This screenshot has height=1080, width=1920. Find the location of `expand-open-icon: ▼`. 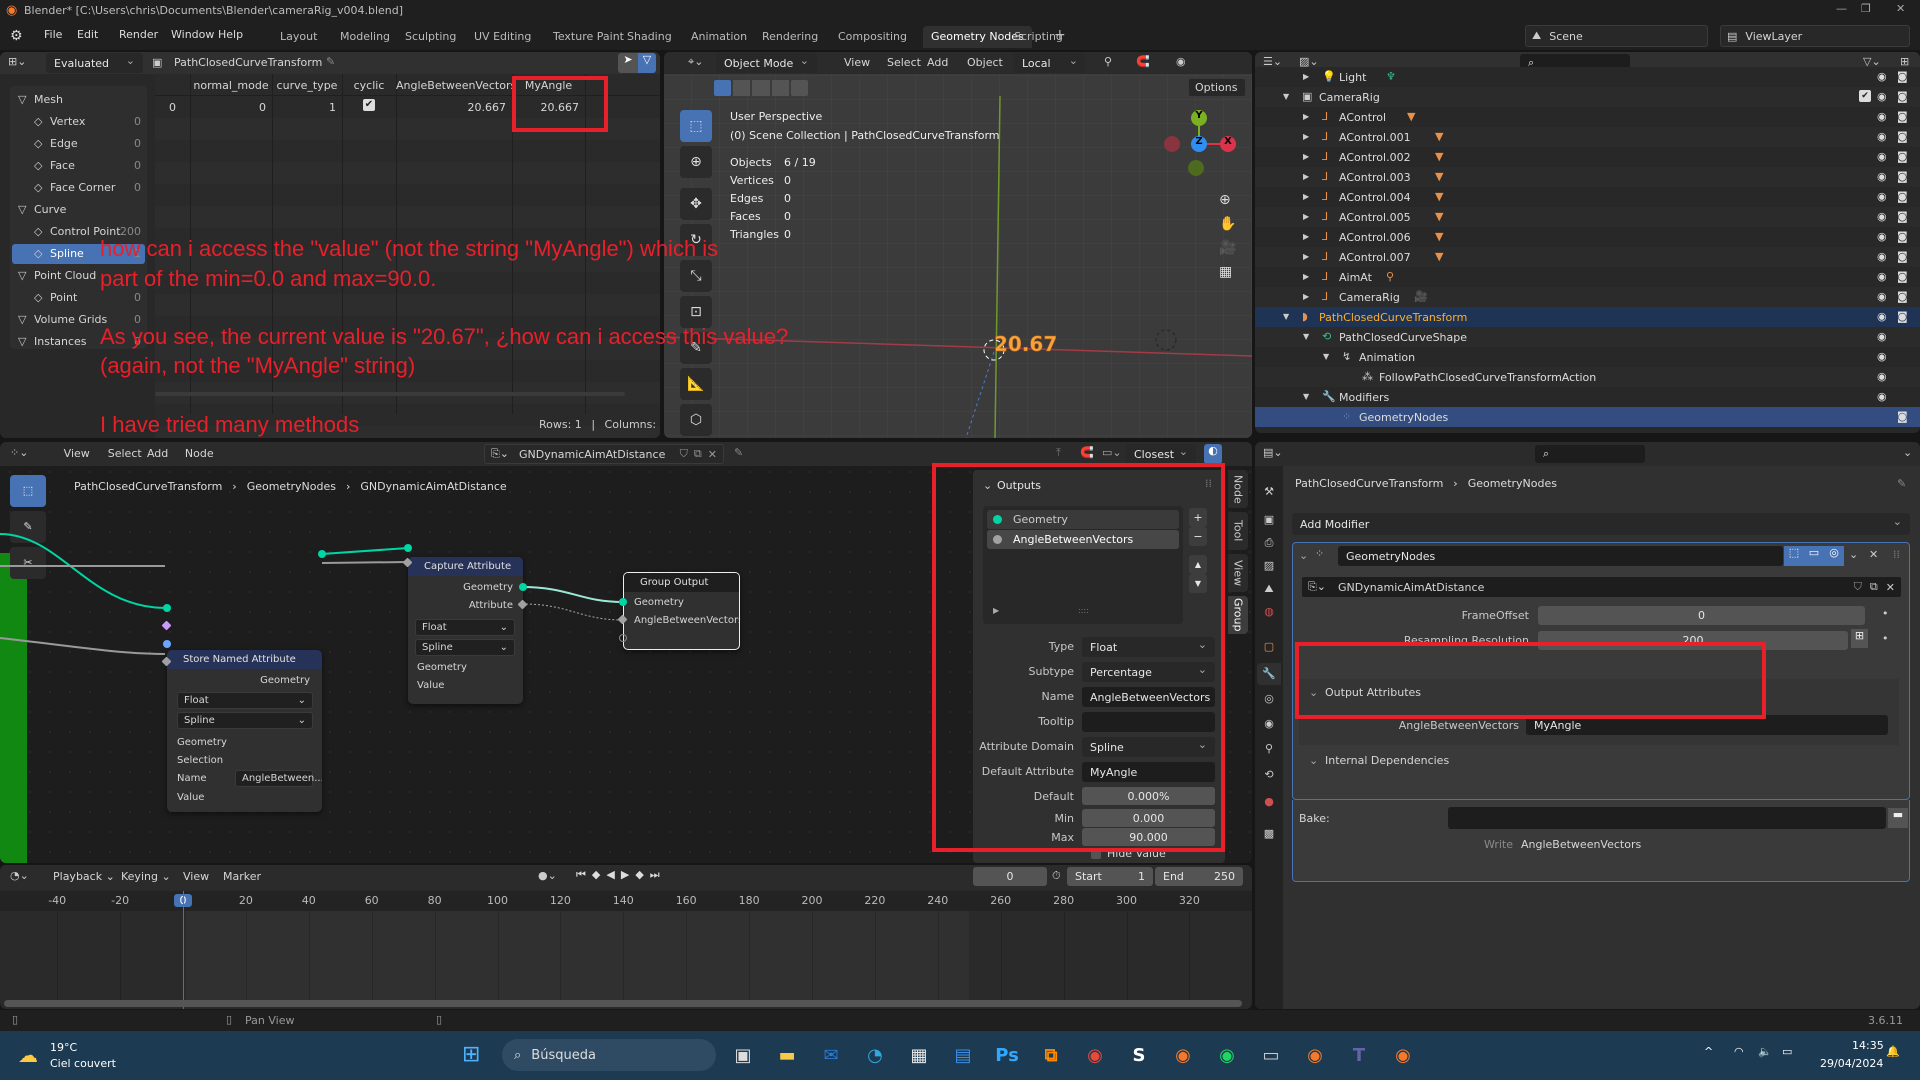

expand-open-icon: ▼ is located at coordinates (1326, 356).